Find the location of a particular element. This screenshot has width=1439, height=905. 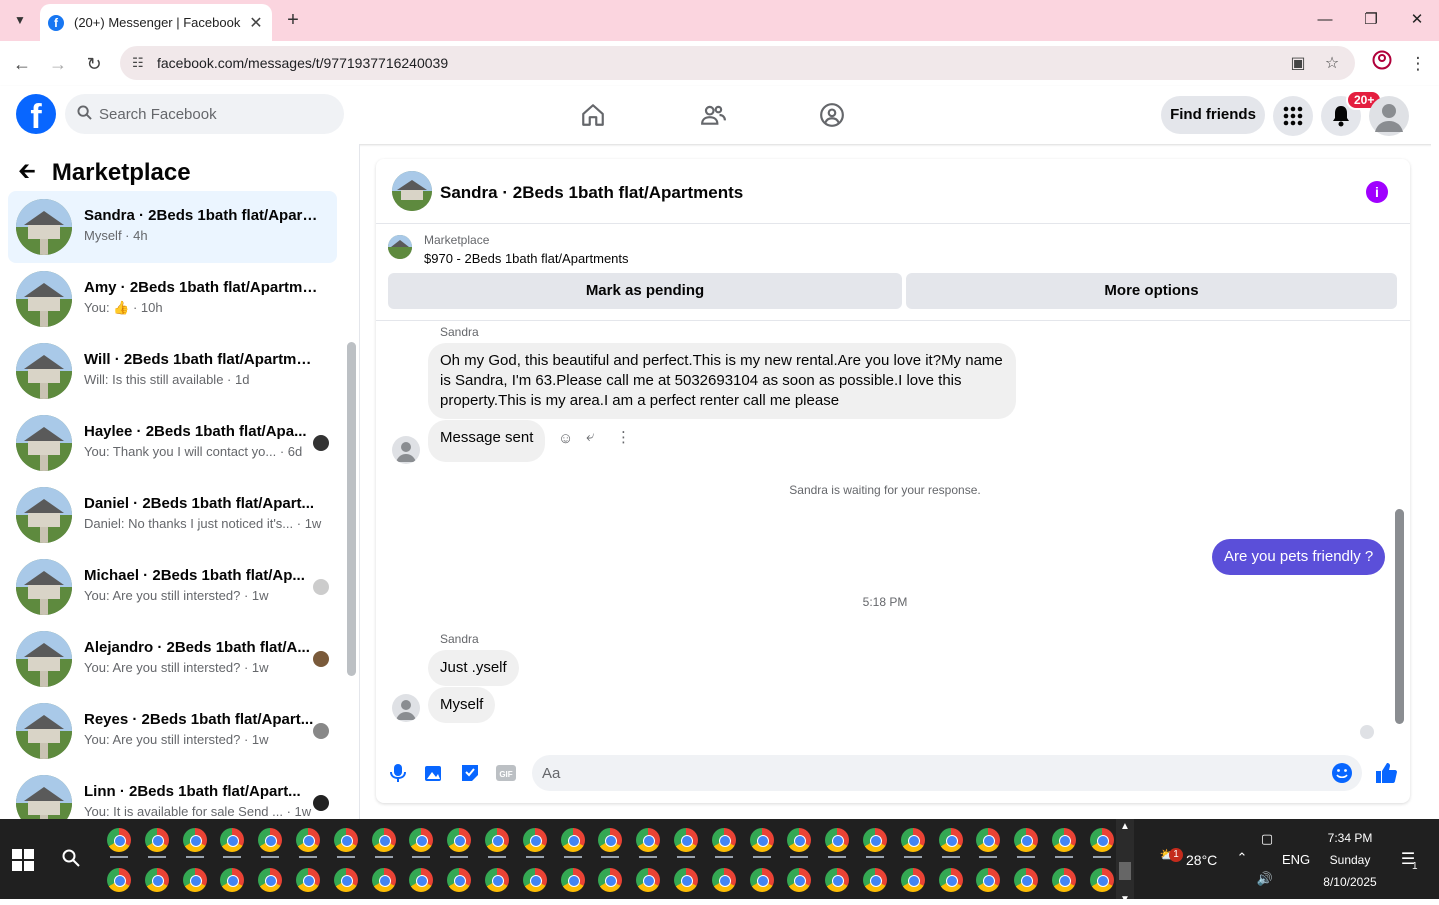

chat-title: Sandra · 2Beds 1bath flat/Apartments is located at coordinates (591, 193).